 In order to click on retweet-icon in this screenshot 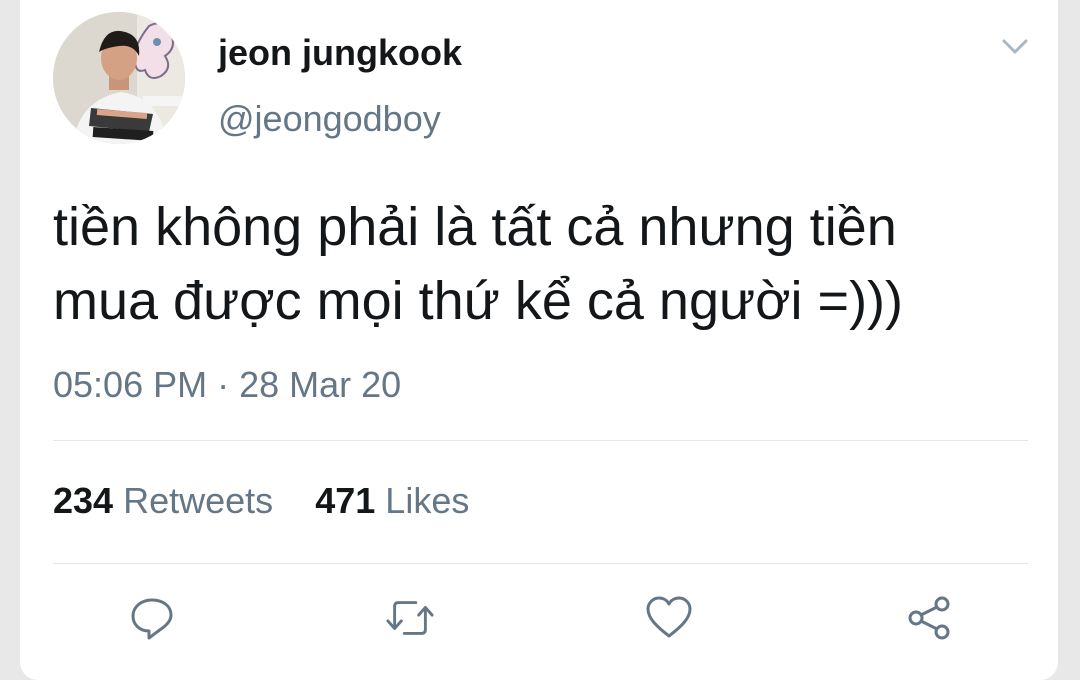, I will do `click(410, 618)`.